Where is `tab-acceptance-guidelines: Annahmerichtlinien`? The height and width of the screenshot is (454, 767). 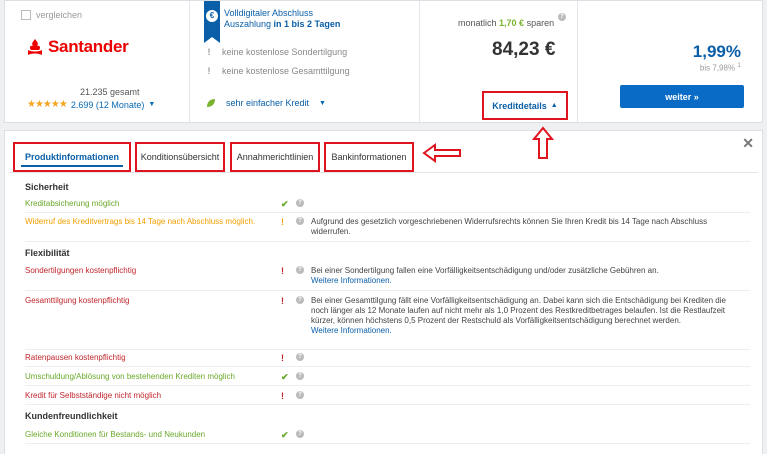
tab-acceptance-guidelines: Annahmerichtlinien is located at coordinates (275, 157).